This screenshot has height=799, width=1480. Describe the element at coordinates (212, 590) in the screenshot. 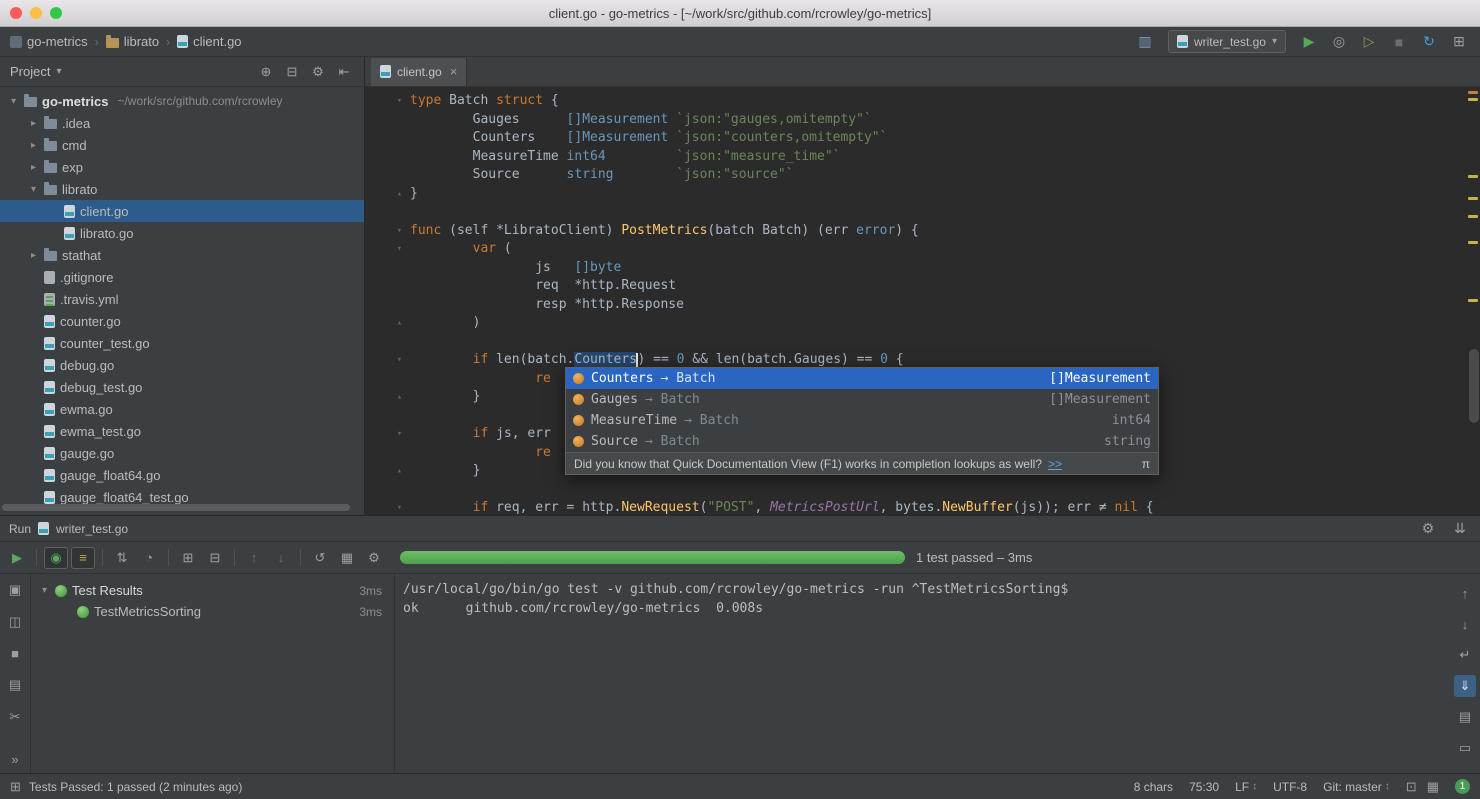

I see `test-tree-item-Test-Results: ▾ Test Results 3ms` at that location.